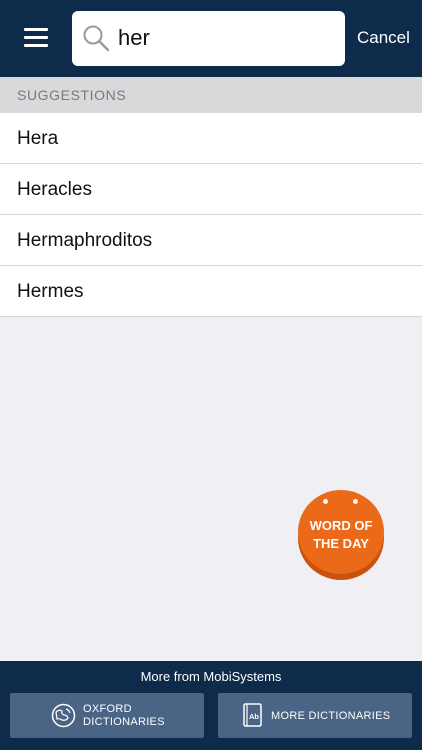 The width and height of the screenshot is (422, 750). Describe the element at coordinates (211, 189) in the screenshot. I see `suggestion-item: Heracles` at that location.